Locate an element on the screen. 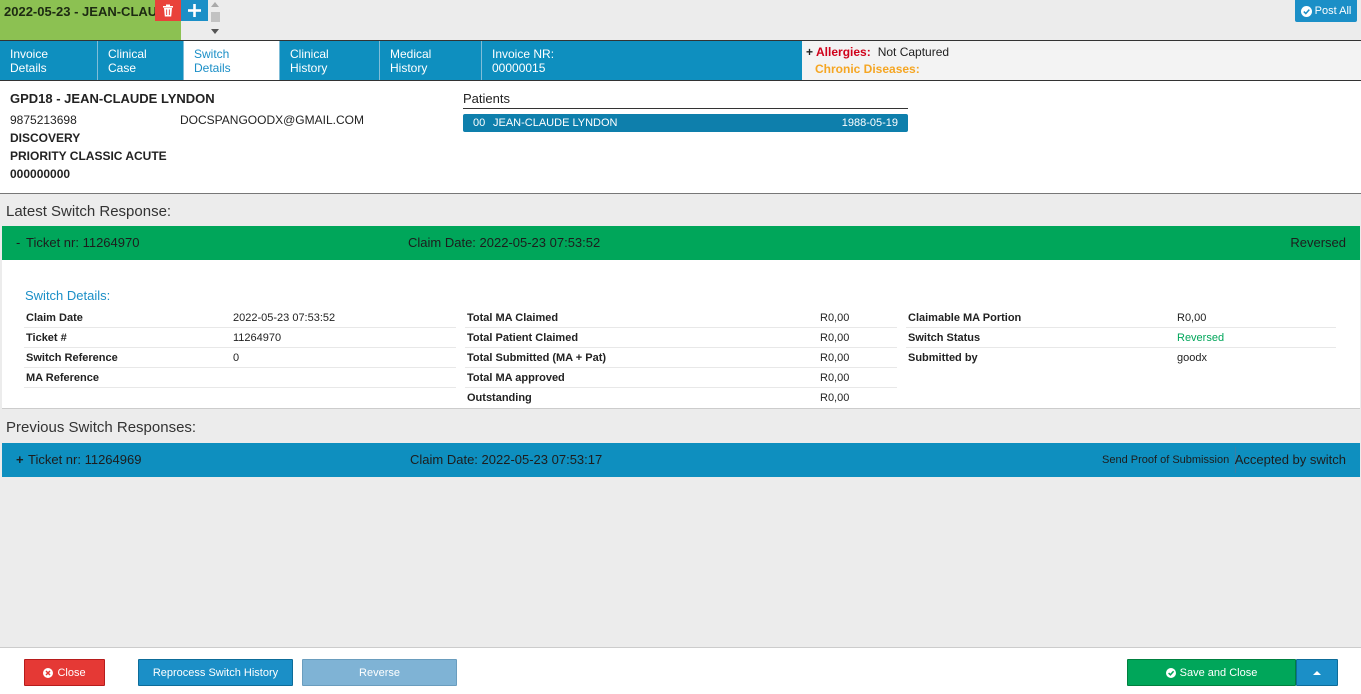 The image size is (1361, 694). member-number: 000000000 is located at coordinates (40, 174).